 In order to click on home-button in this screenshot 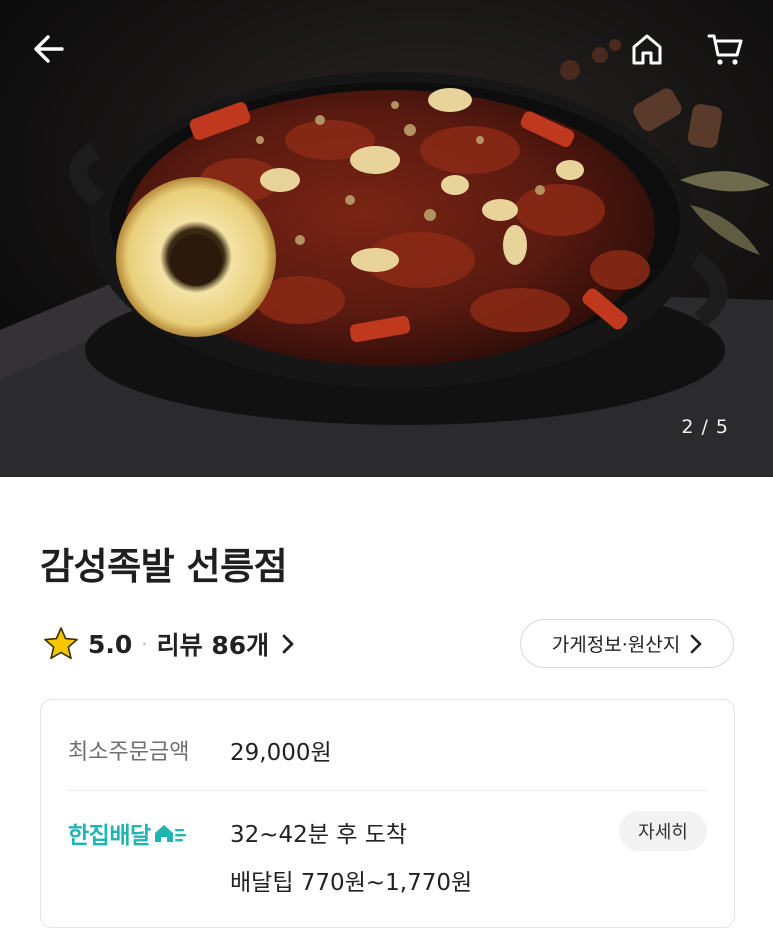, I will do `click(647, 49)`.